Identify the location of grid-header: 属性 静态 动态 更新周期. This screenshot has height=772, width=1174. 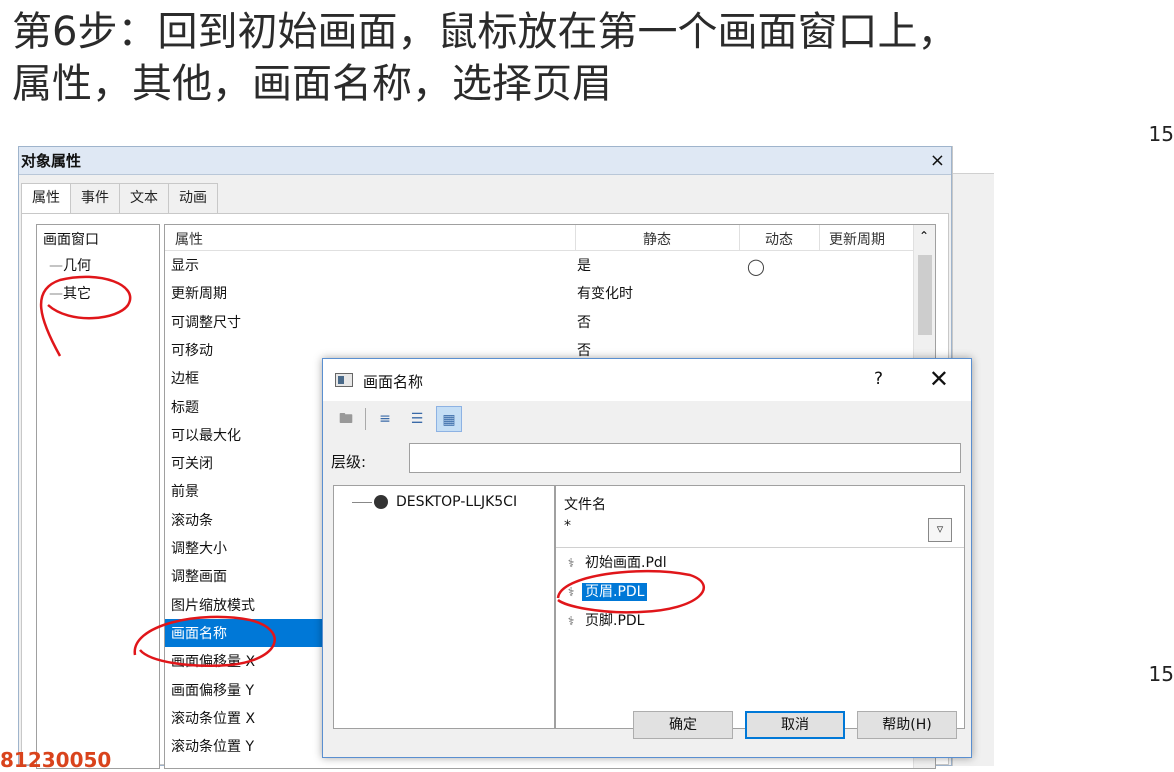
(550, 238).